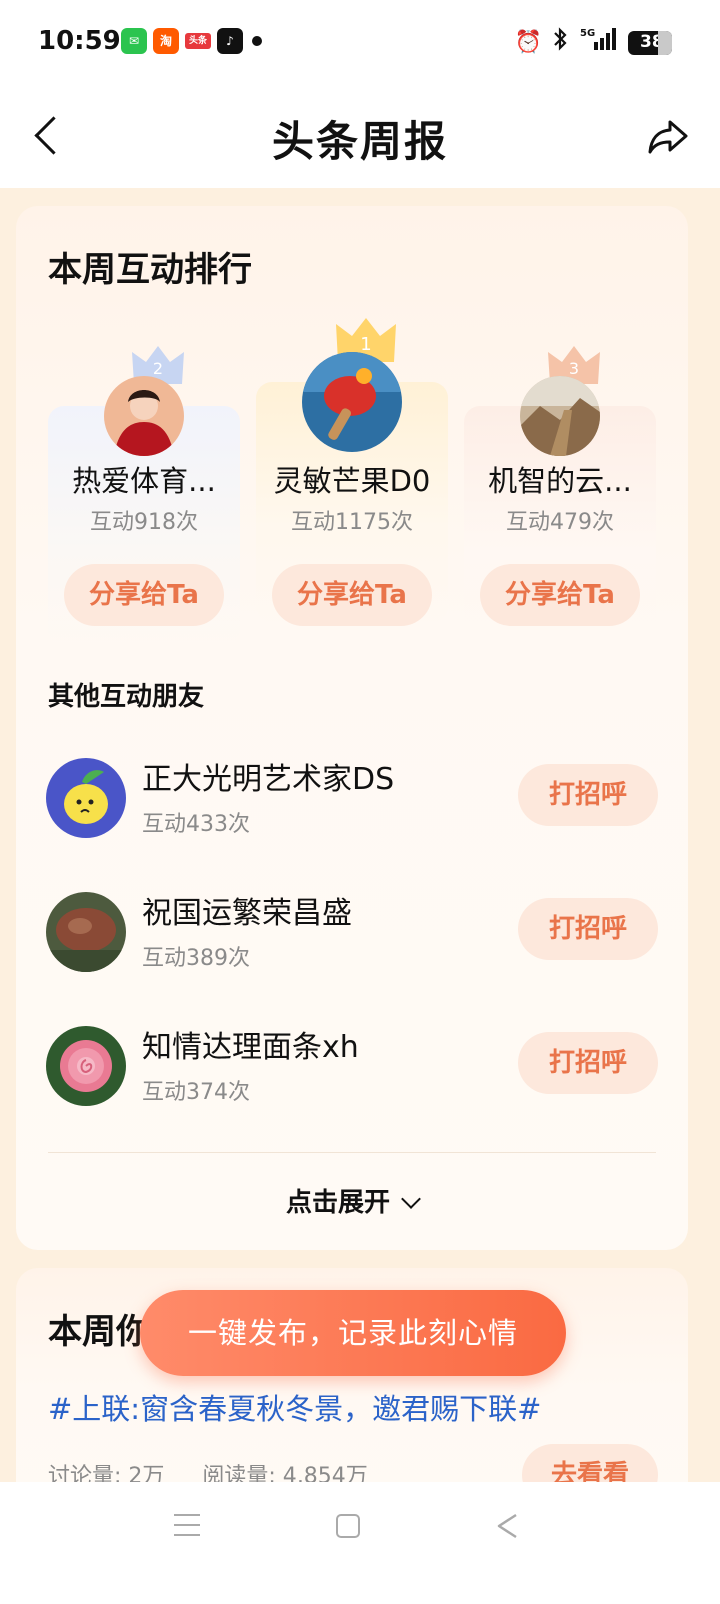 This screenshot has height=1604, width=720. What do you see at coordinates (134, 41) in the screenshot?
I see `wechat-icon: ✉` at bounding box center [134, 41].